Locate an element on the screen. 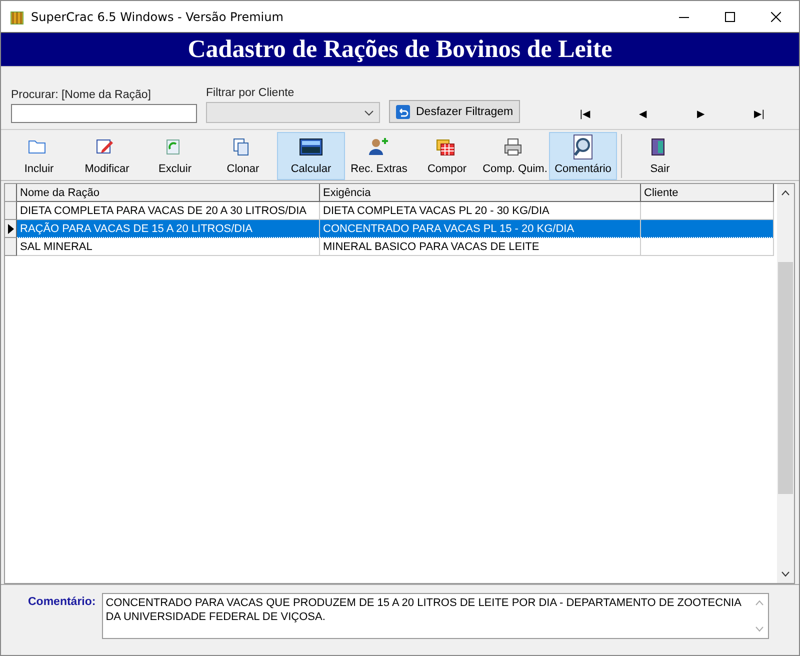 Image resolution: width=800 pixels, height=656 pixels. undo-filter-button: Desfazer Filtragem is located at coordinates (454, 111).